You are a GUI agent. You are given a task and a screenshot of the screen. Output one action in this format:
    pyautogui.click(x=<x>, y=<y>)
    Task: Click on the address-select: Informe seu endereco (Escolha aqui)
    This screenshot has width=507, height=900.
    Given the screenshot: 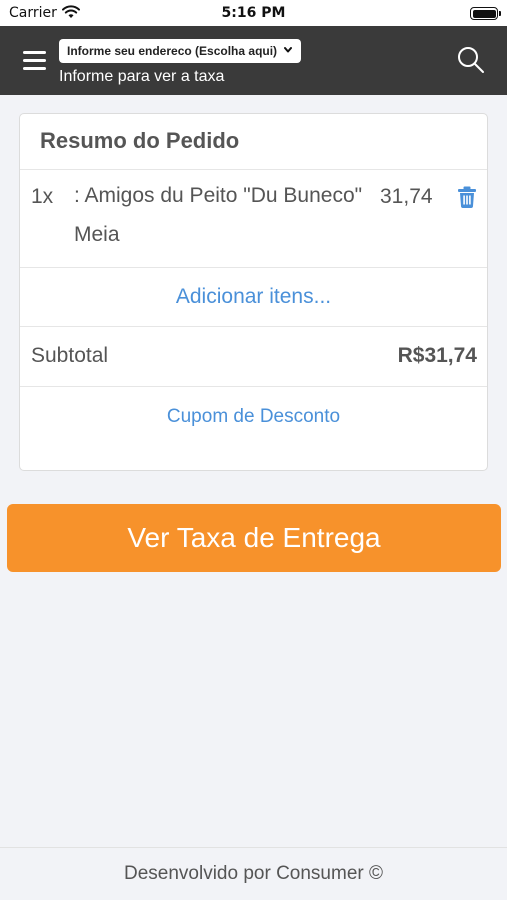 What is the action you would take?
    pyautogui.click(x=180, y=51)
    